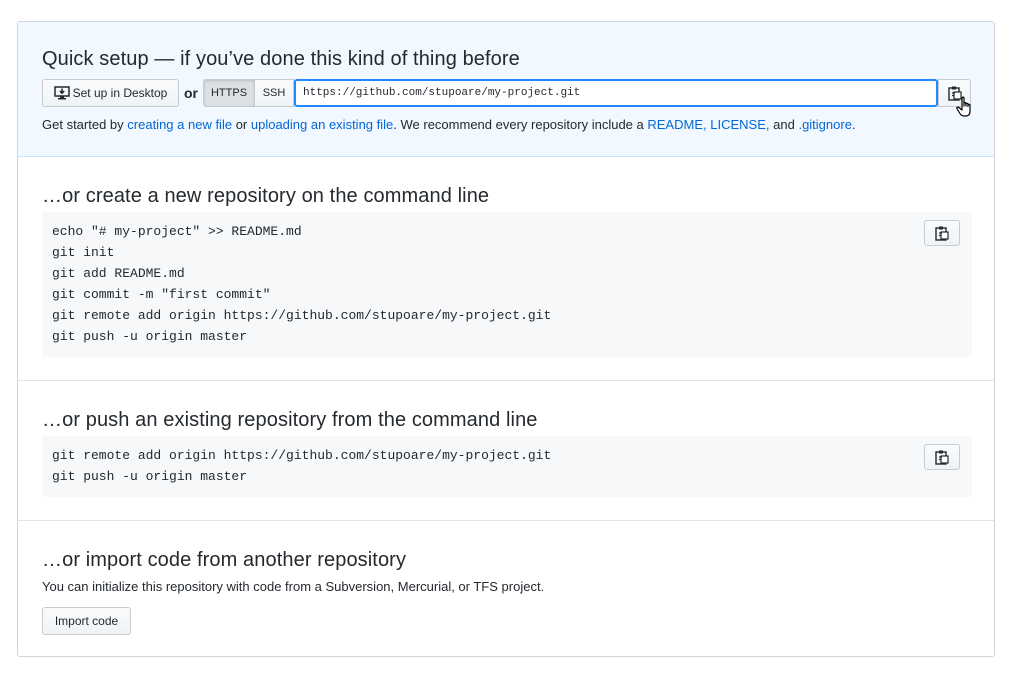 Image resolution: width=1015 pixels, height=676 pixels. Describe the element at coordinates (61, 93) in the screenshot. I see `desktop-download-icon` at that location.